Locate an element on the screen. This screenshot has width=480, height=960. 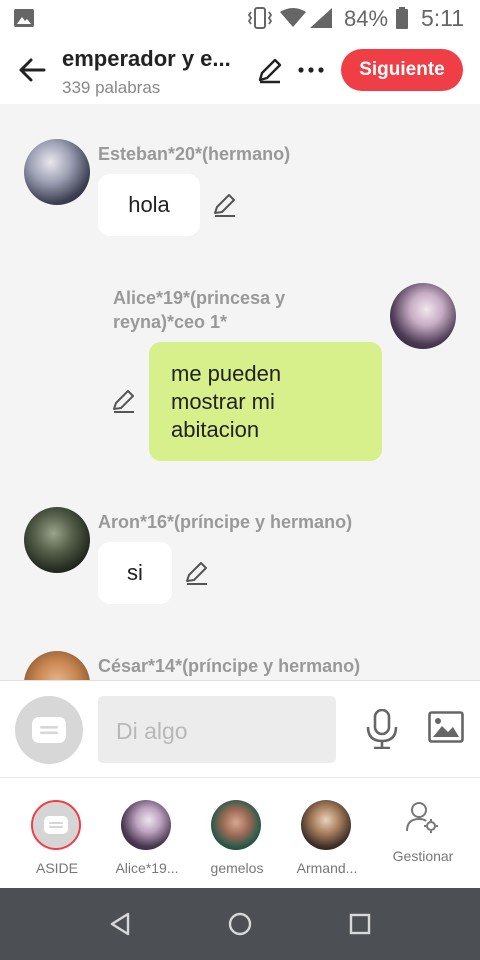
system-navigation-bar is located at coordinates (240, 924).